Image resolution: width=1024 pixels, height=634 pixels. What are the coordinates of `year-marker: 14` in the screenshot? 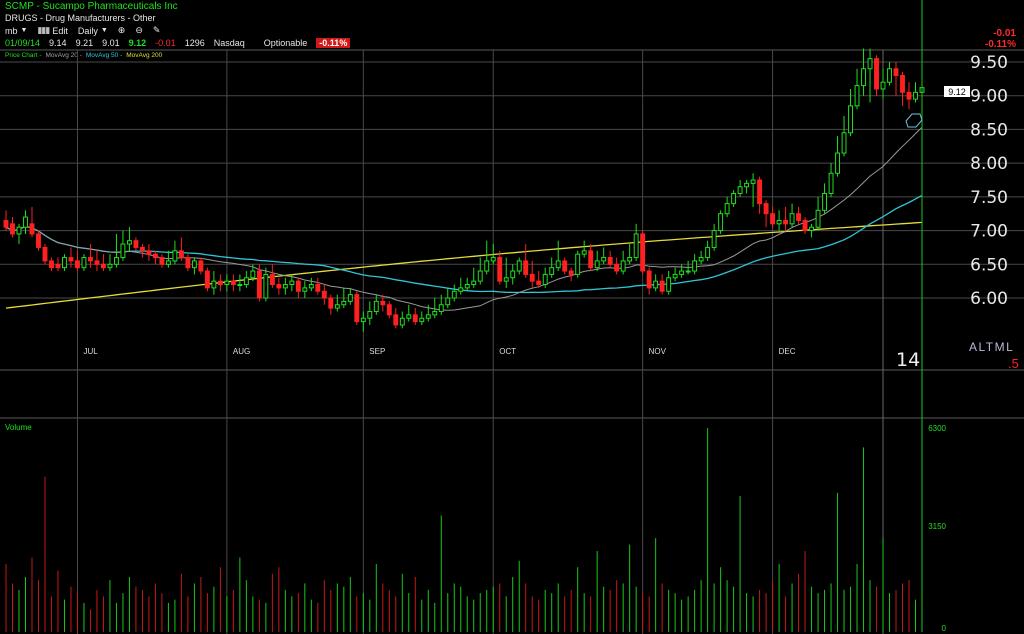 It's located at (908, 360).